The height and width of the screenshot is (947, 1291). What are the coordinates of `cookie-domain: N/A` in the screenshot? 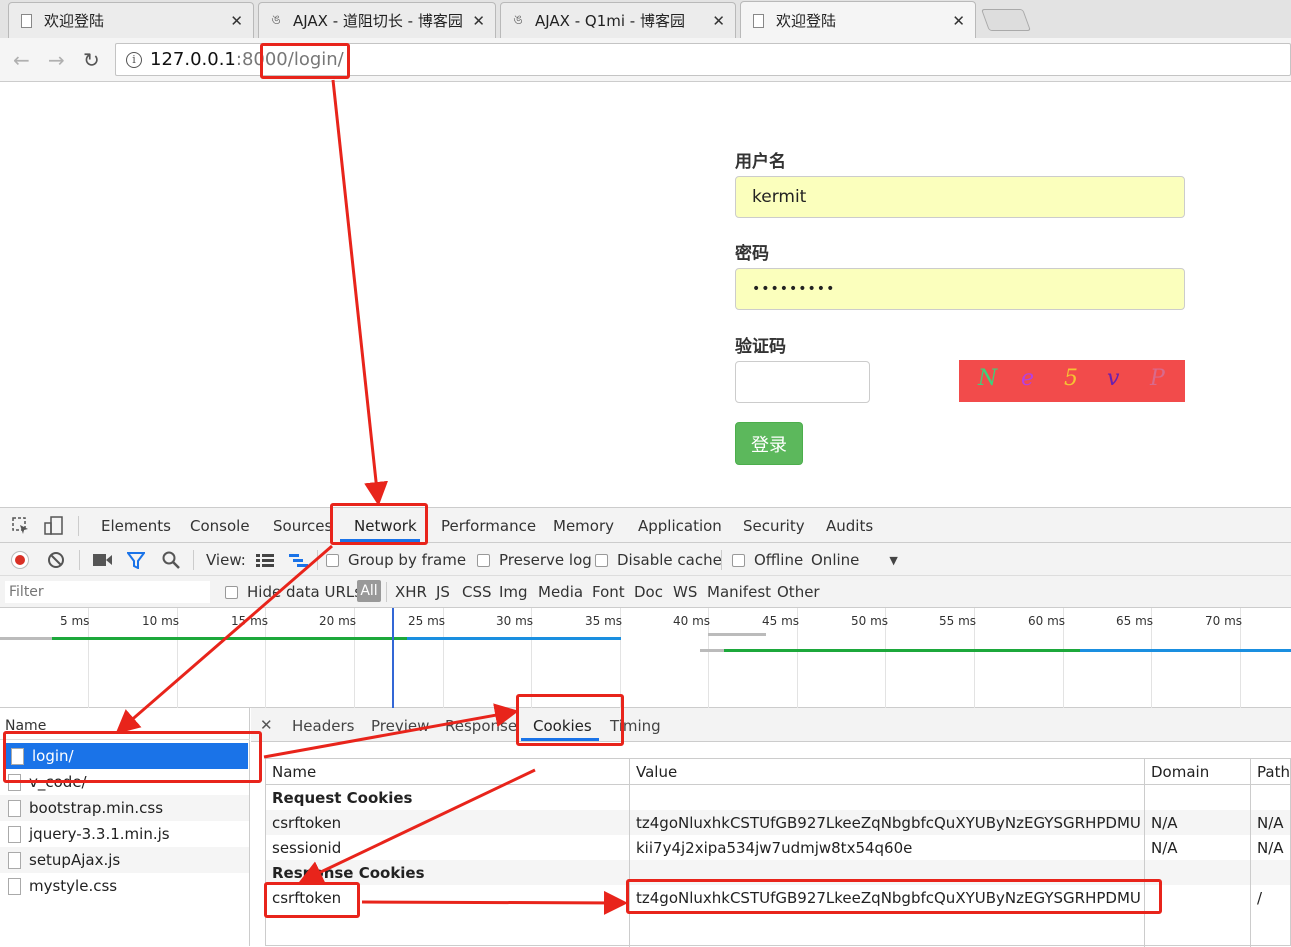 It's located at (1164, 823).